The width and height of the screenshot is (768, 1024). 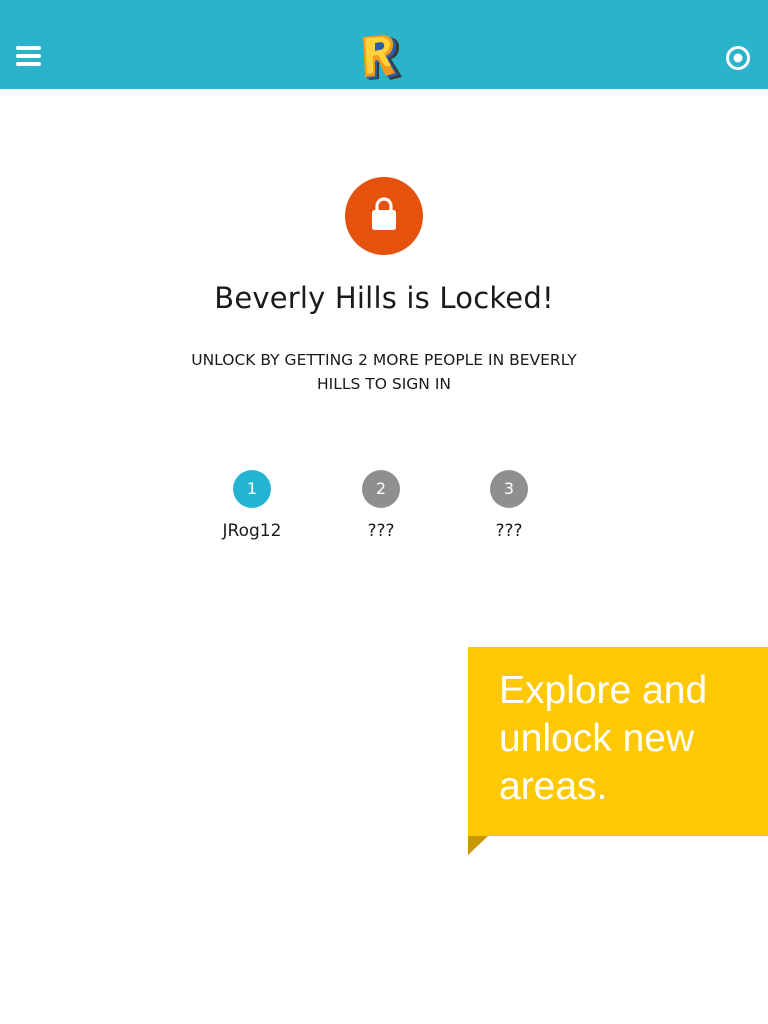 I want to click on callout-text: Explore and unlock new areas., so click(x=603, y=738).